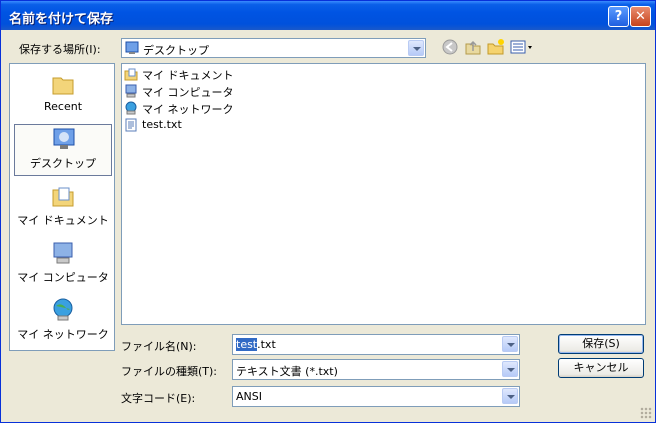  Describe the element at coordinates (376, 396) in the screenshot. I see `encoding-select: ANSI` at that location.